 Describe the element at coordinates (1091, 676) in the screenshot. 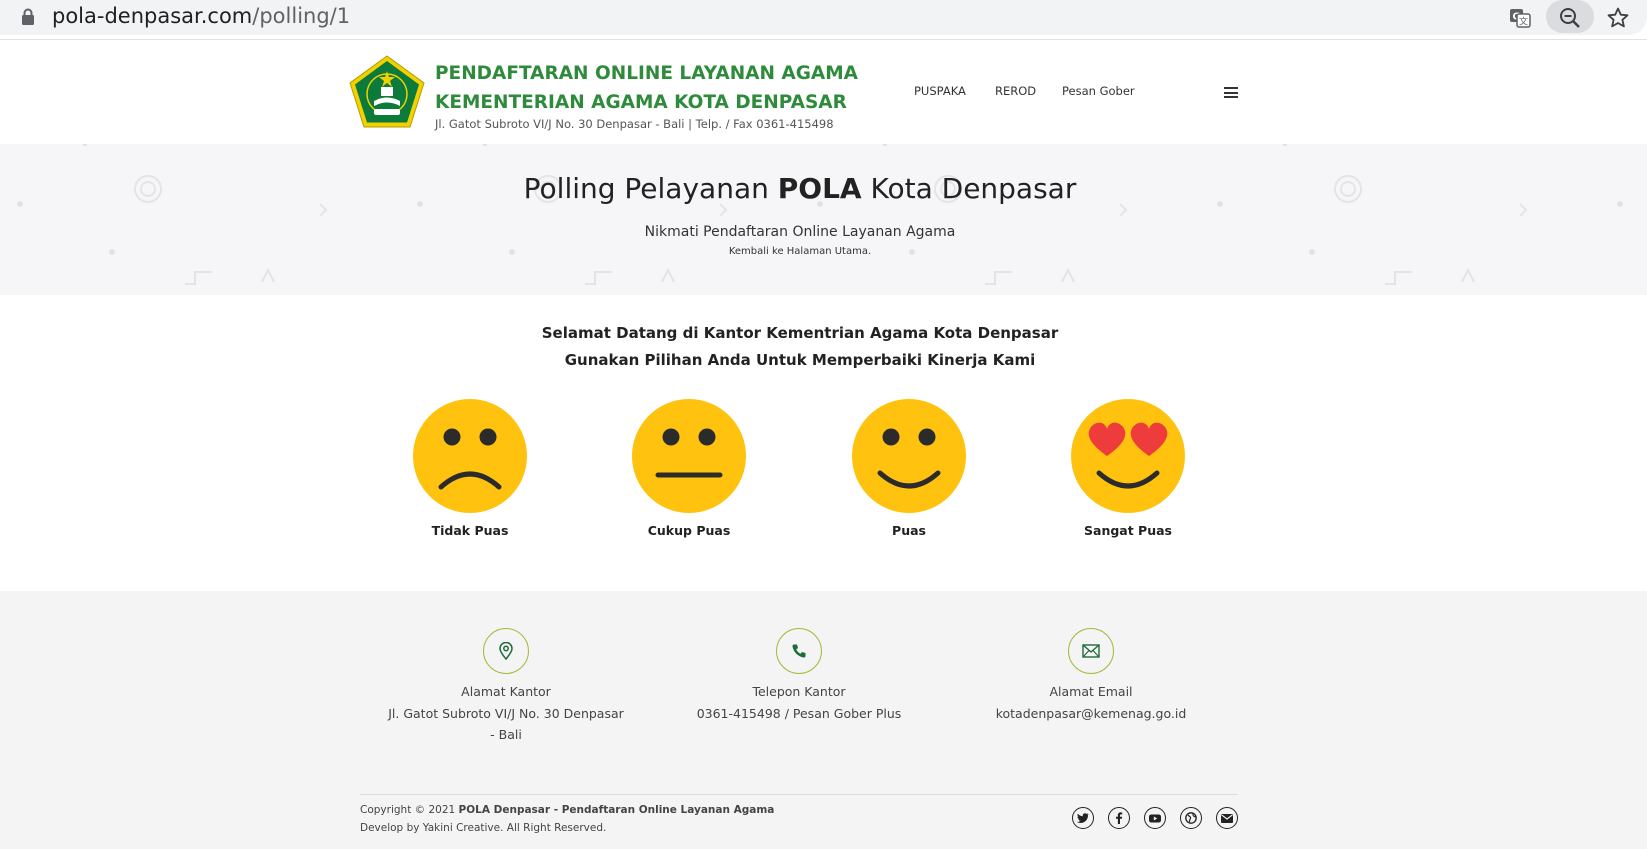

I see `contact-email: Alamat Email kotadenpasar@kemenag.go.id` at that location.